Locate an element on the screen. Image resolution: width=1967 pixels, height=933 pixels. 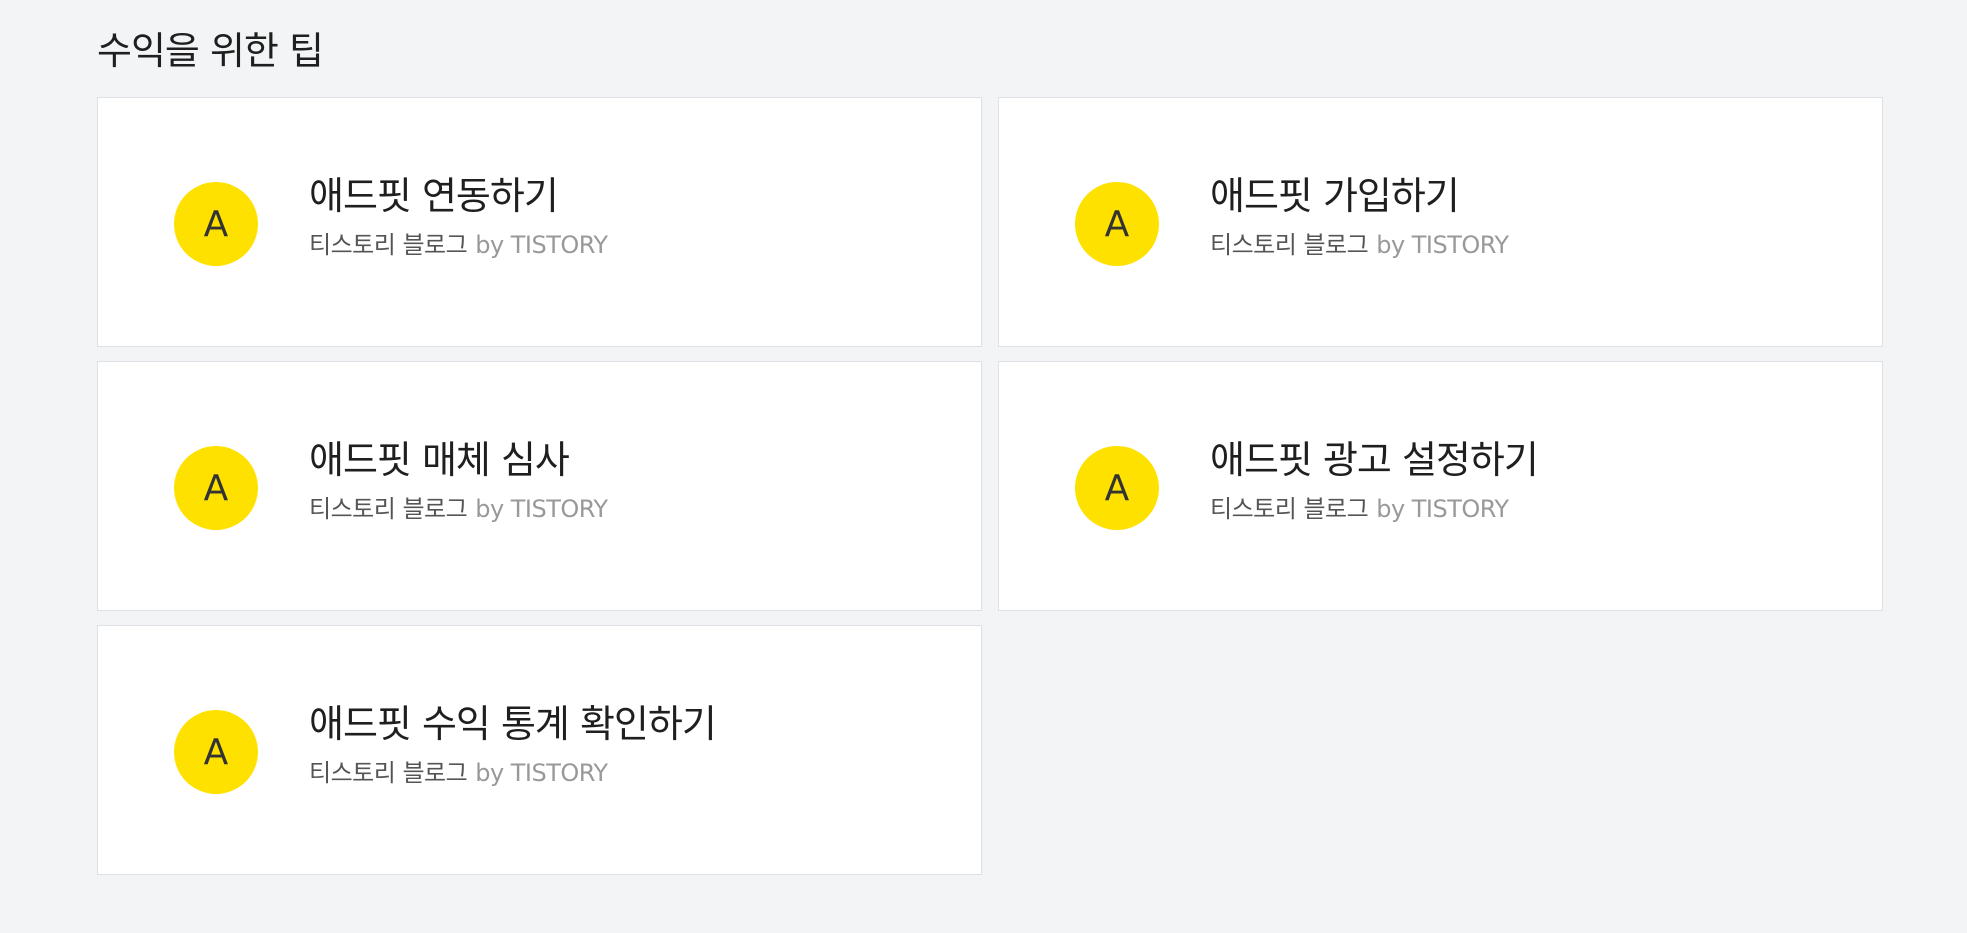
tip-card: A 애드핏 연동하기 티스토리 블로그 by TISTORY is located at coordinates (539, 222).